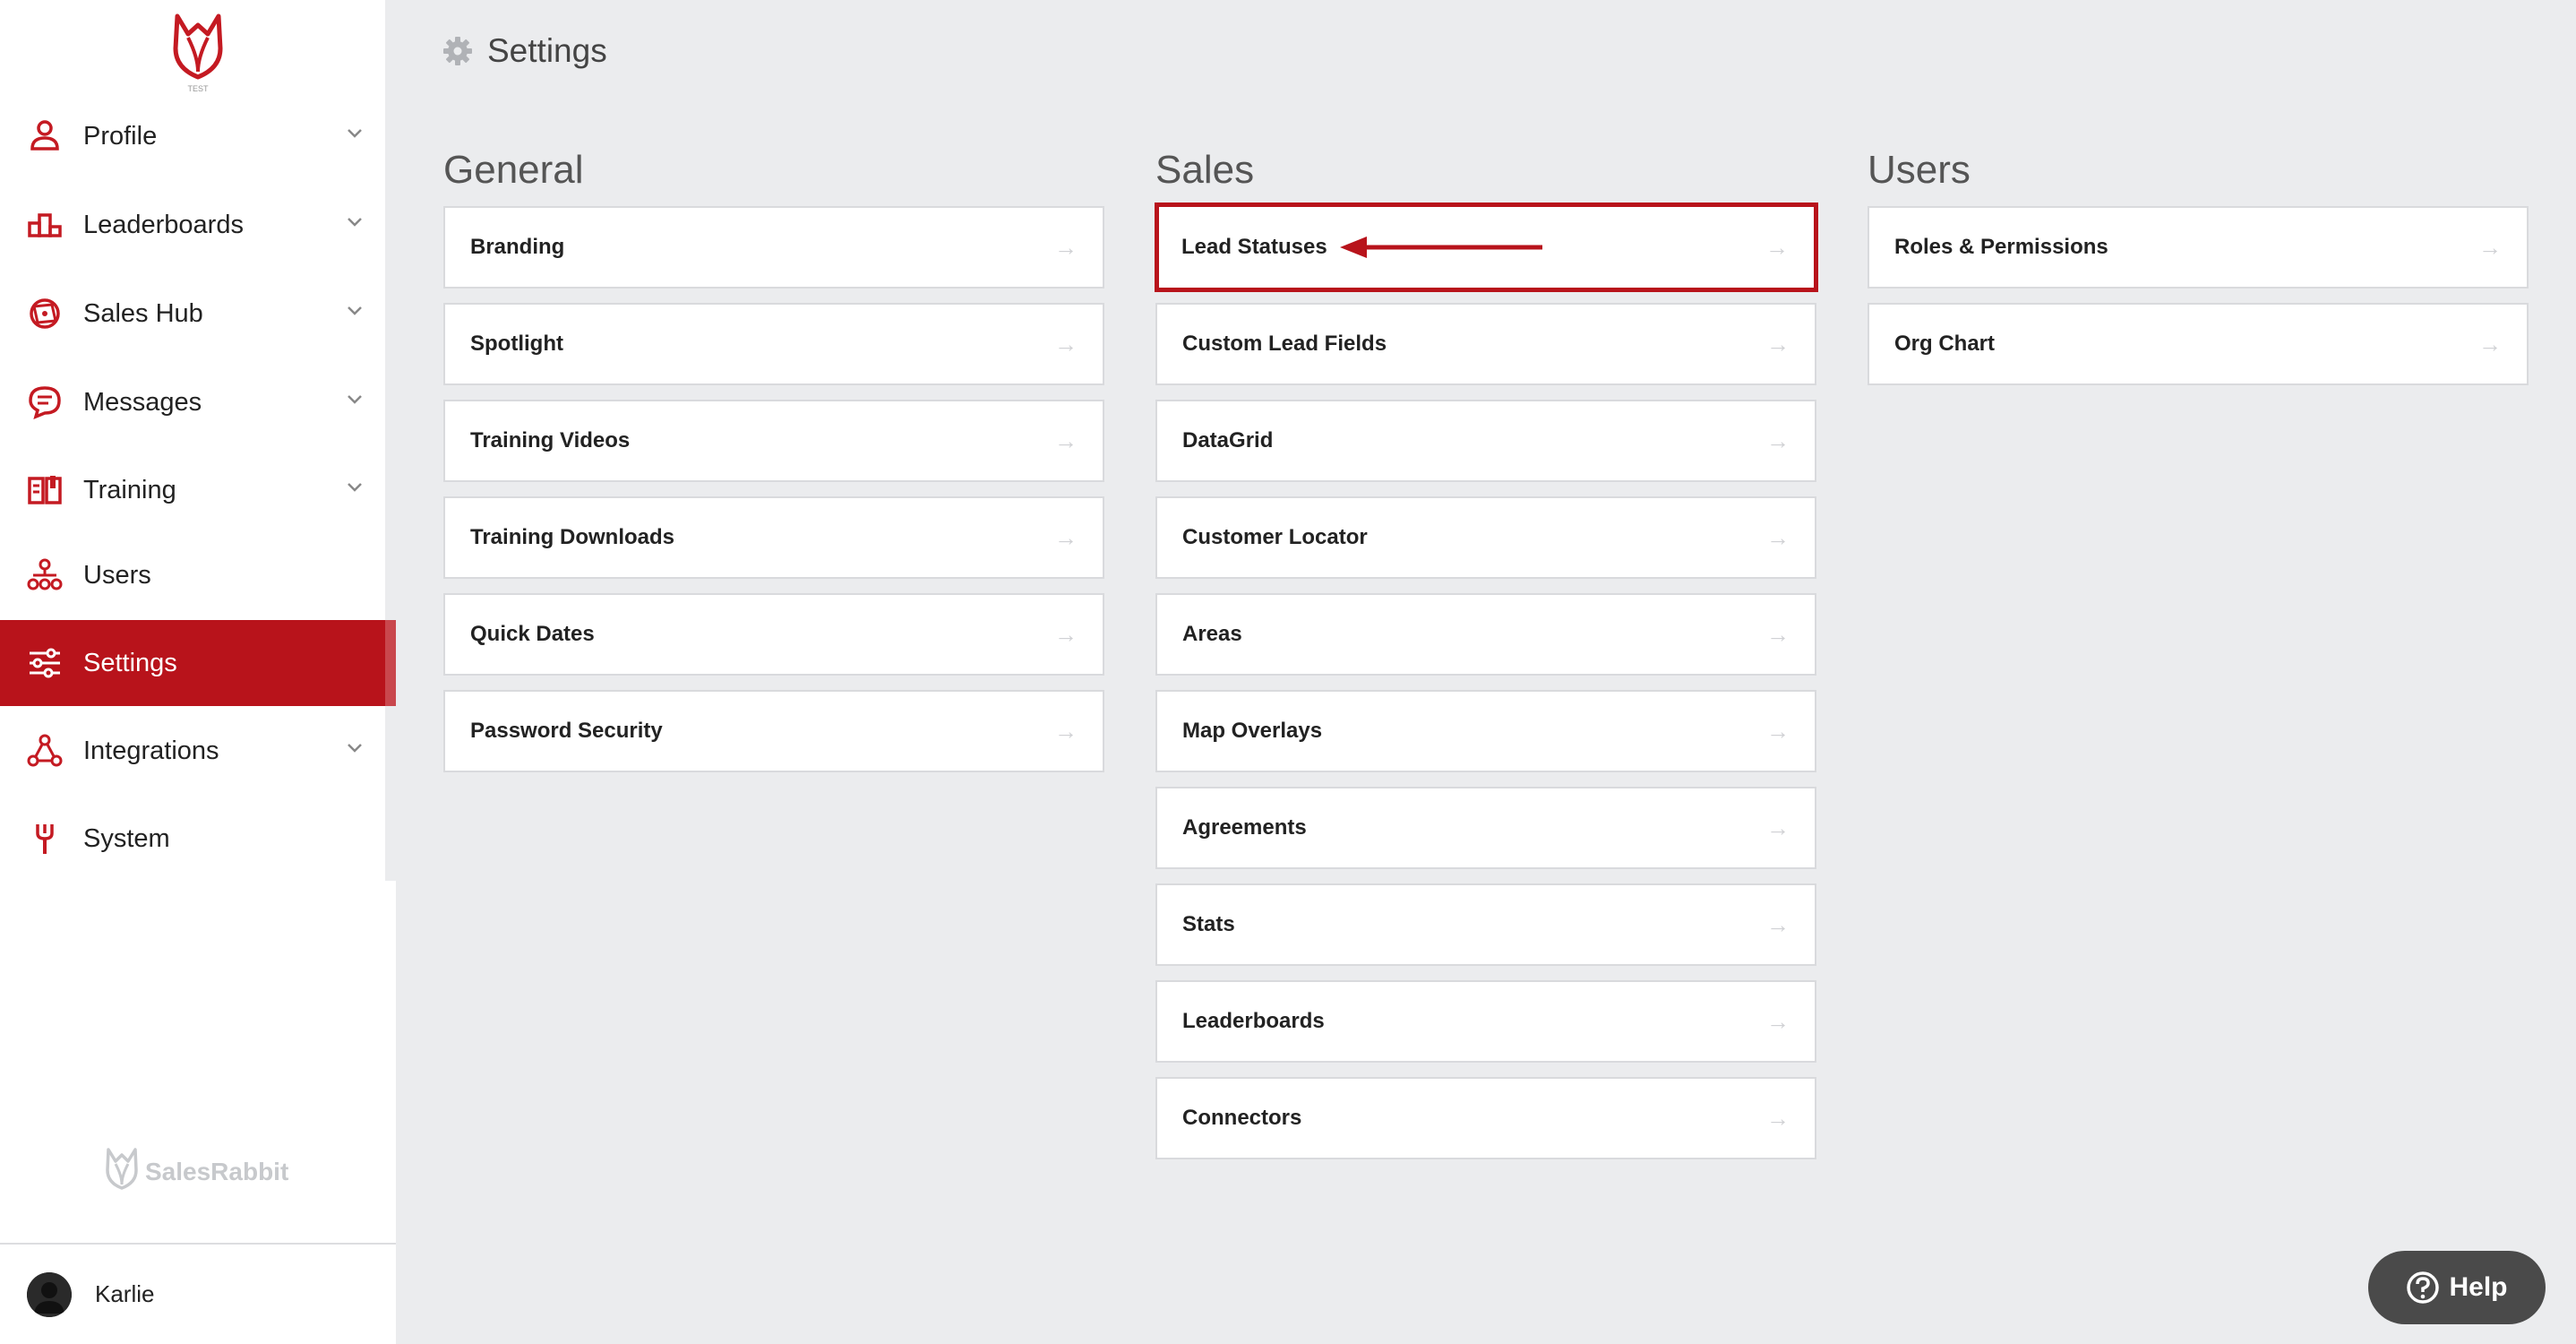 This screenshot has height=1344, width=2576. What do you see at coordinates (773, 247) in the screenshot?
I see `settings-card-branding: Branding →` at bounding box center [773, 247].